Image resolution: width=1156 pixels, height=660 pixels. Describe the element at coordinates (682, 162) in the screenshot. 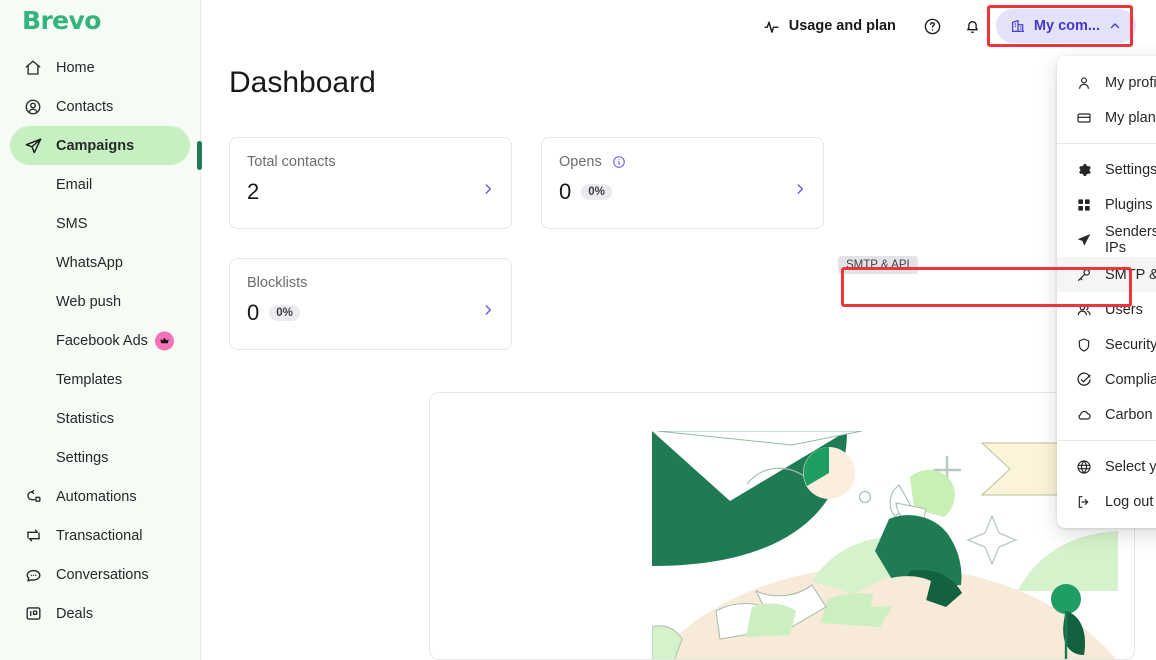

I see `stat-card-label: Opens` at that location.